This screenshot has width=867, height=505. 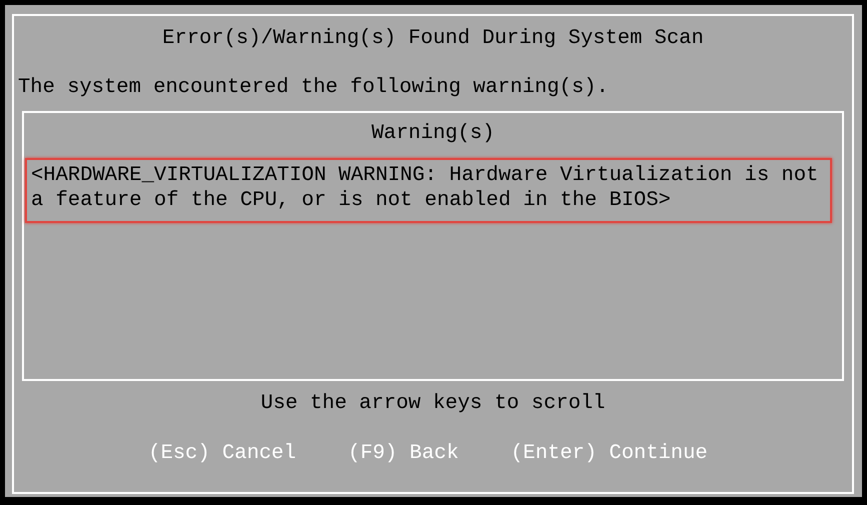 What do you see at coordinates (403, 454) in the screenshot?
I see `key-action: (F9) Back` at bounding box center [403, 454].